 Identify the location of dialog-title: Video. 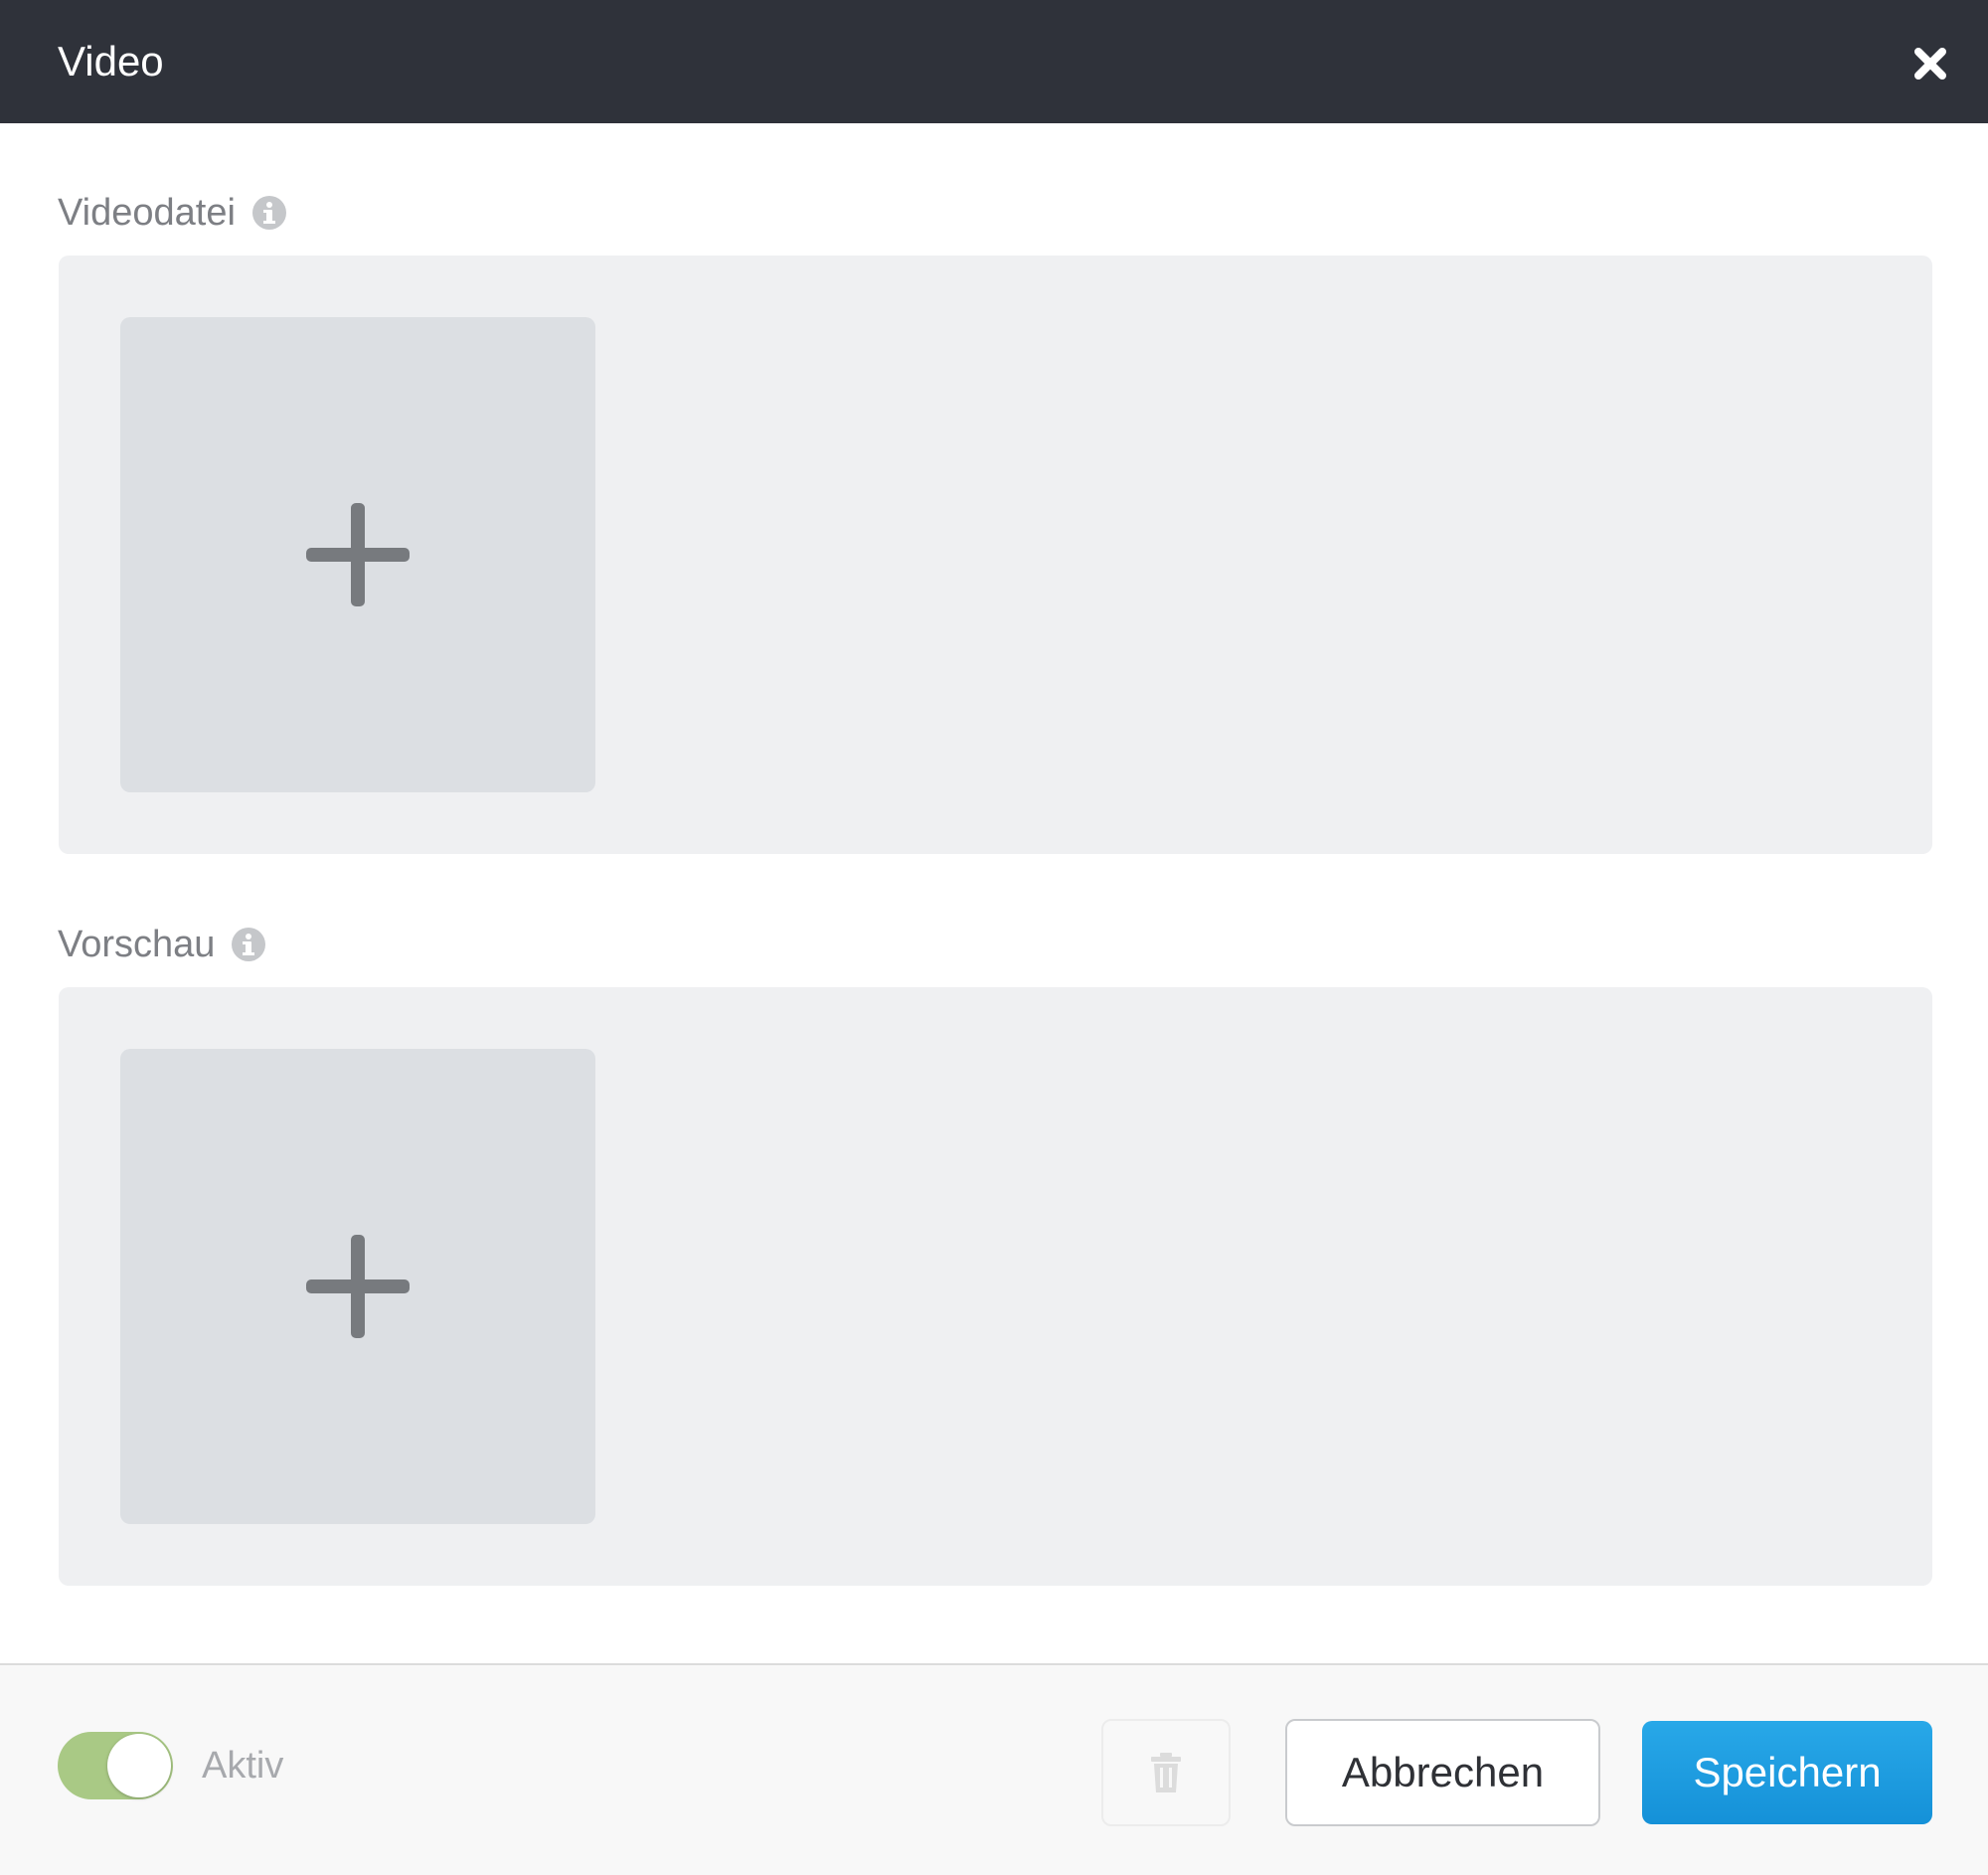
(111, 62).